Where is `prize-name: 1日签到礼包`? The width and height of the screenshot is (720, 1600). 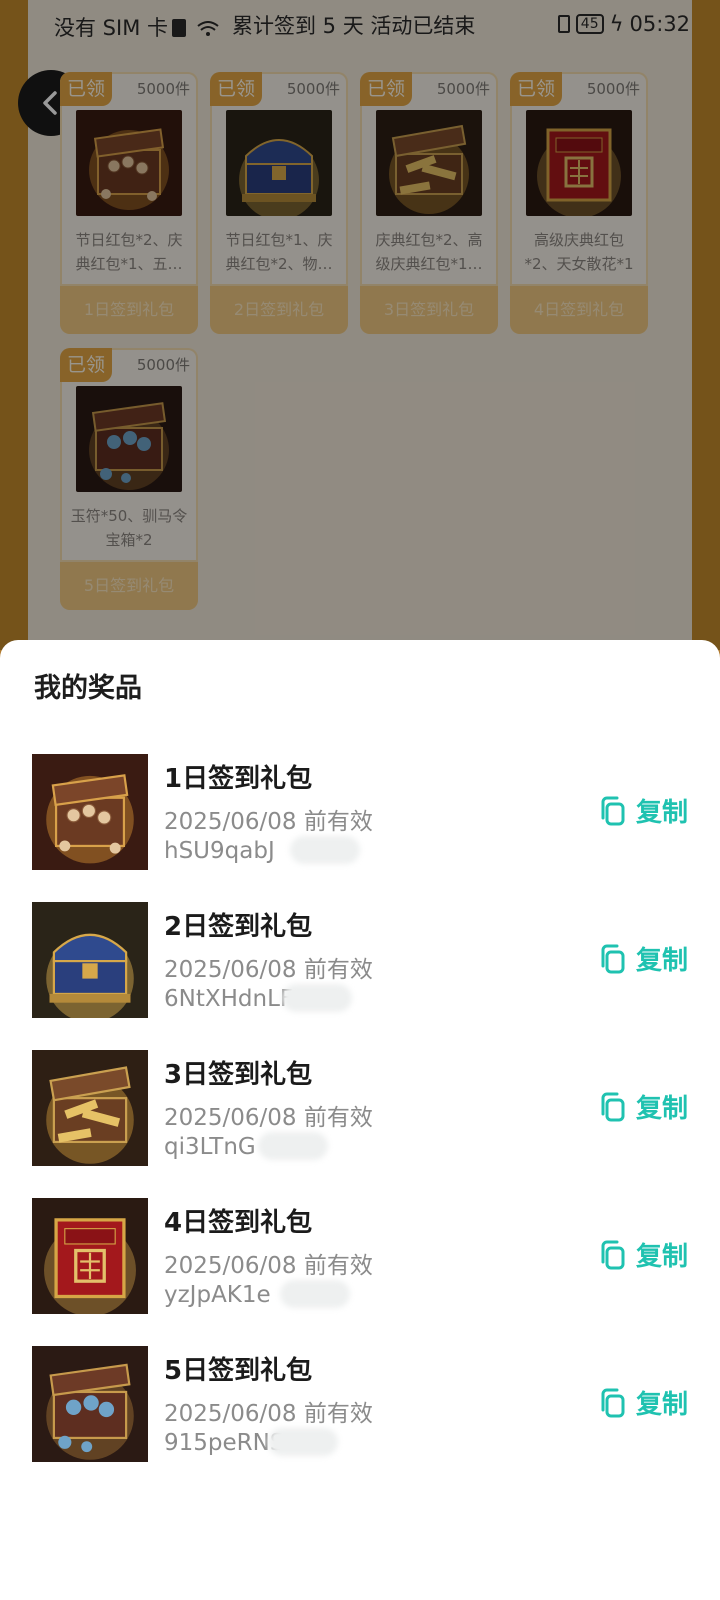
prize-name: 1日签到礼包 is located at coordinates (238, 779).